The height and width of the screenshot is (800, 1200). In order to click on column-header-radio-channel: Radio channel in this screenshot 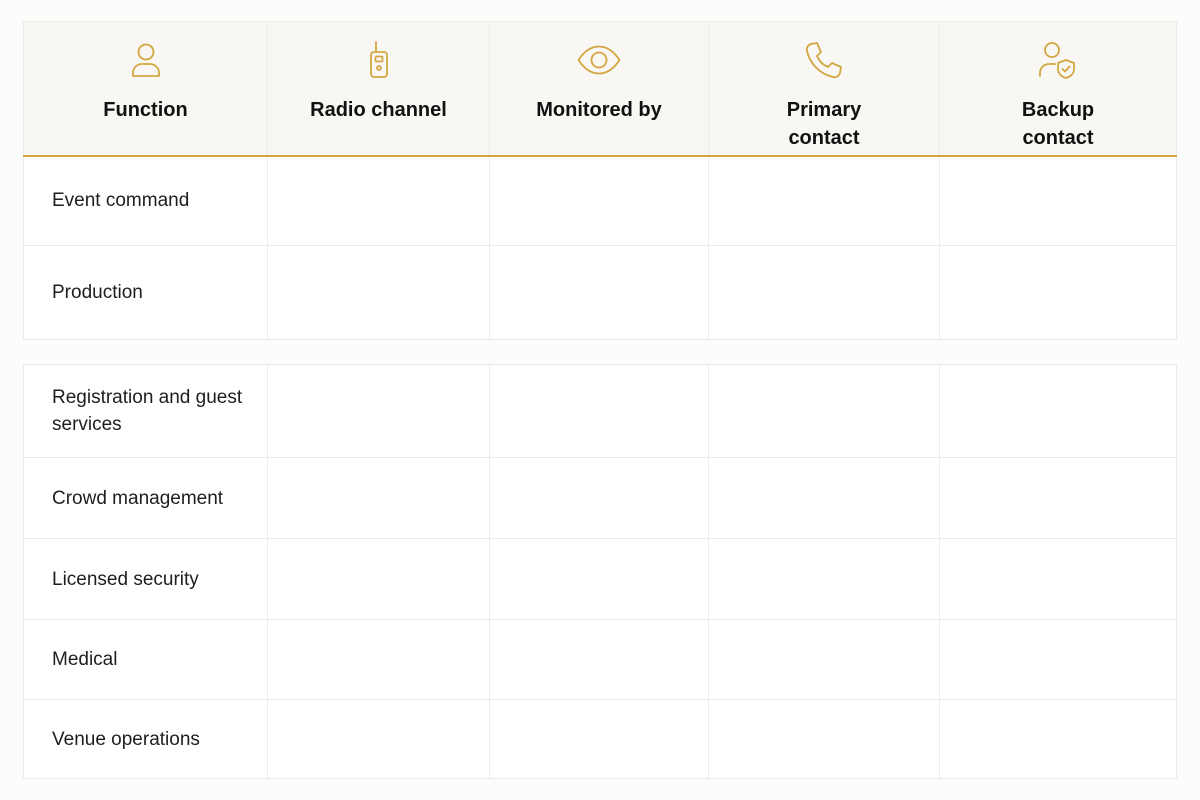, I will do `click(378, 89)`.